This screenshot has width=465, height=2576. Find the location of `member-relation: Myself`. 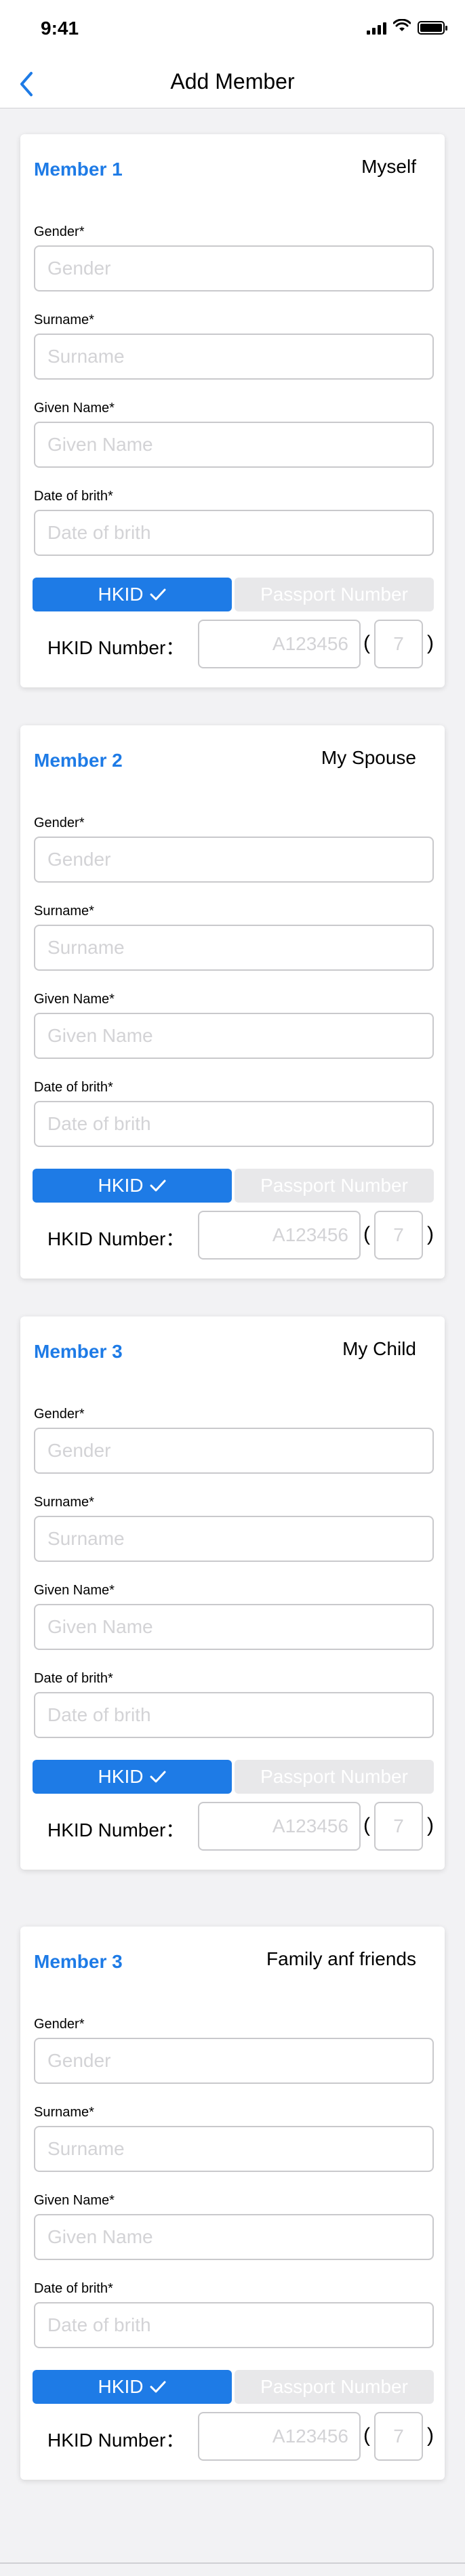

member-relation: Myself is located at coordinates (388, 166).